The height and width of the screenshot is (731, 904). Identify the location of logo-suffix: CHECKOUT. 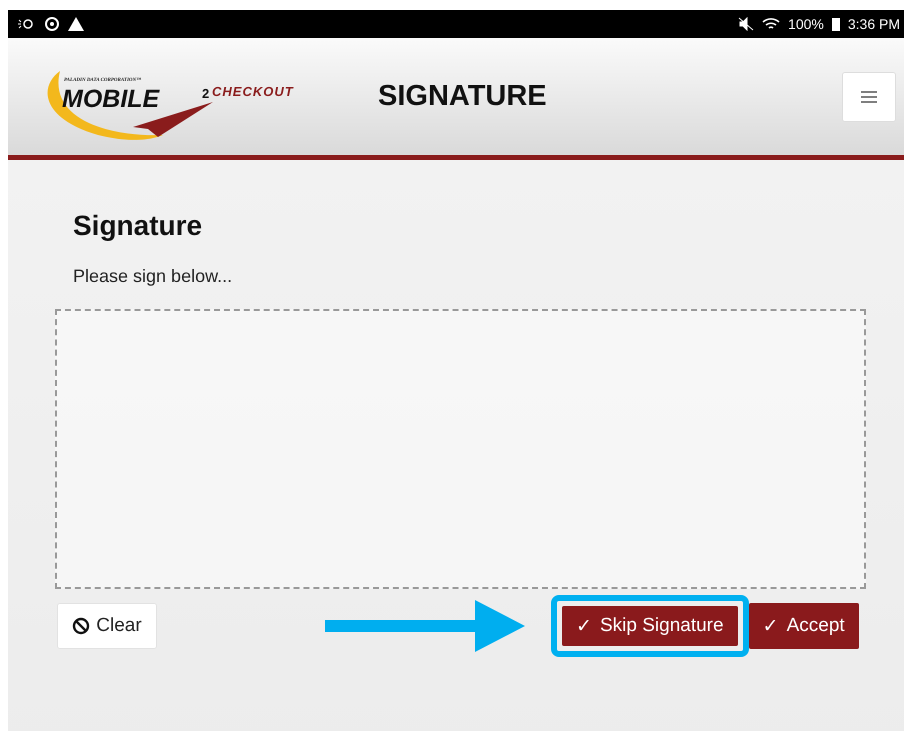
(253, 91).